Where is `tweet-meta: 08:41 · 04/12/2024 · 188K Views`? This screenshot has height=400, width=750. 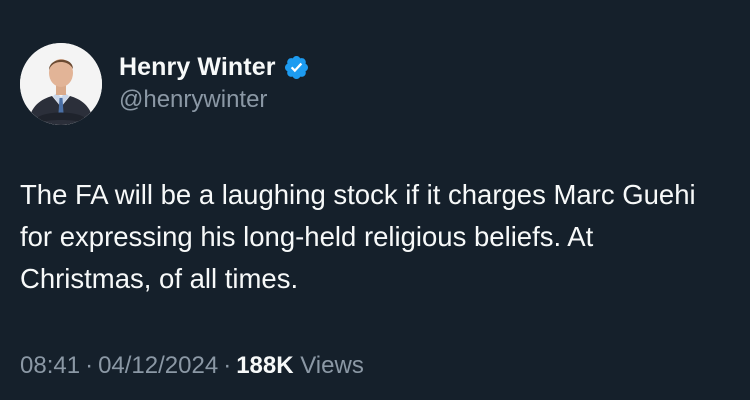 tweet-meta: 08:41 · 04/12/2024 · 188K Views is located at coordinates (192, 366).